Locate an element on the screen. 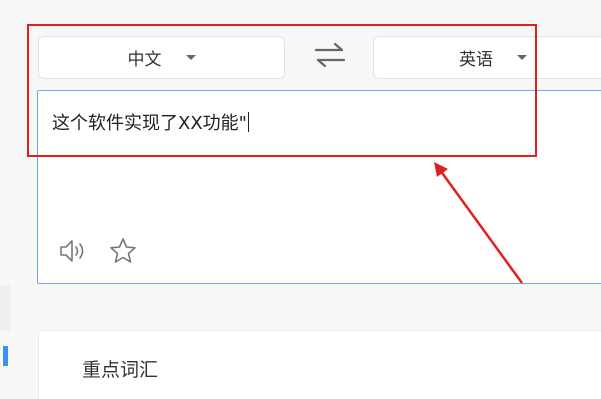  source-language-label: 中文 is located at coordinates (144, 60).